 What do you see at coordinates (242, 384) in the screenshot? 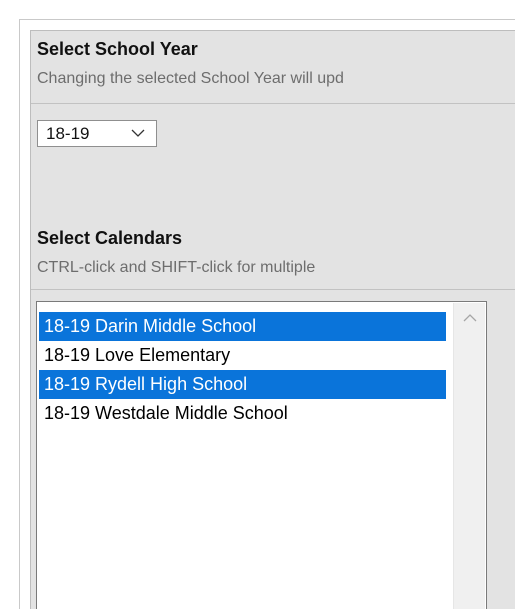
I see `calendar-option: 18-19 Rydell High School` at bounding box center [242, 384].